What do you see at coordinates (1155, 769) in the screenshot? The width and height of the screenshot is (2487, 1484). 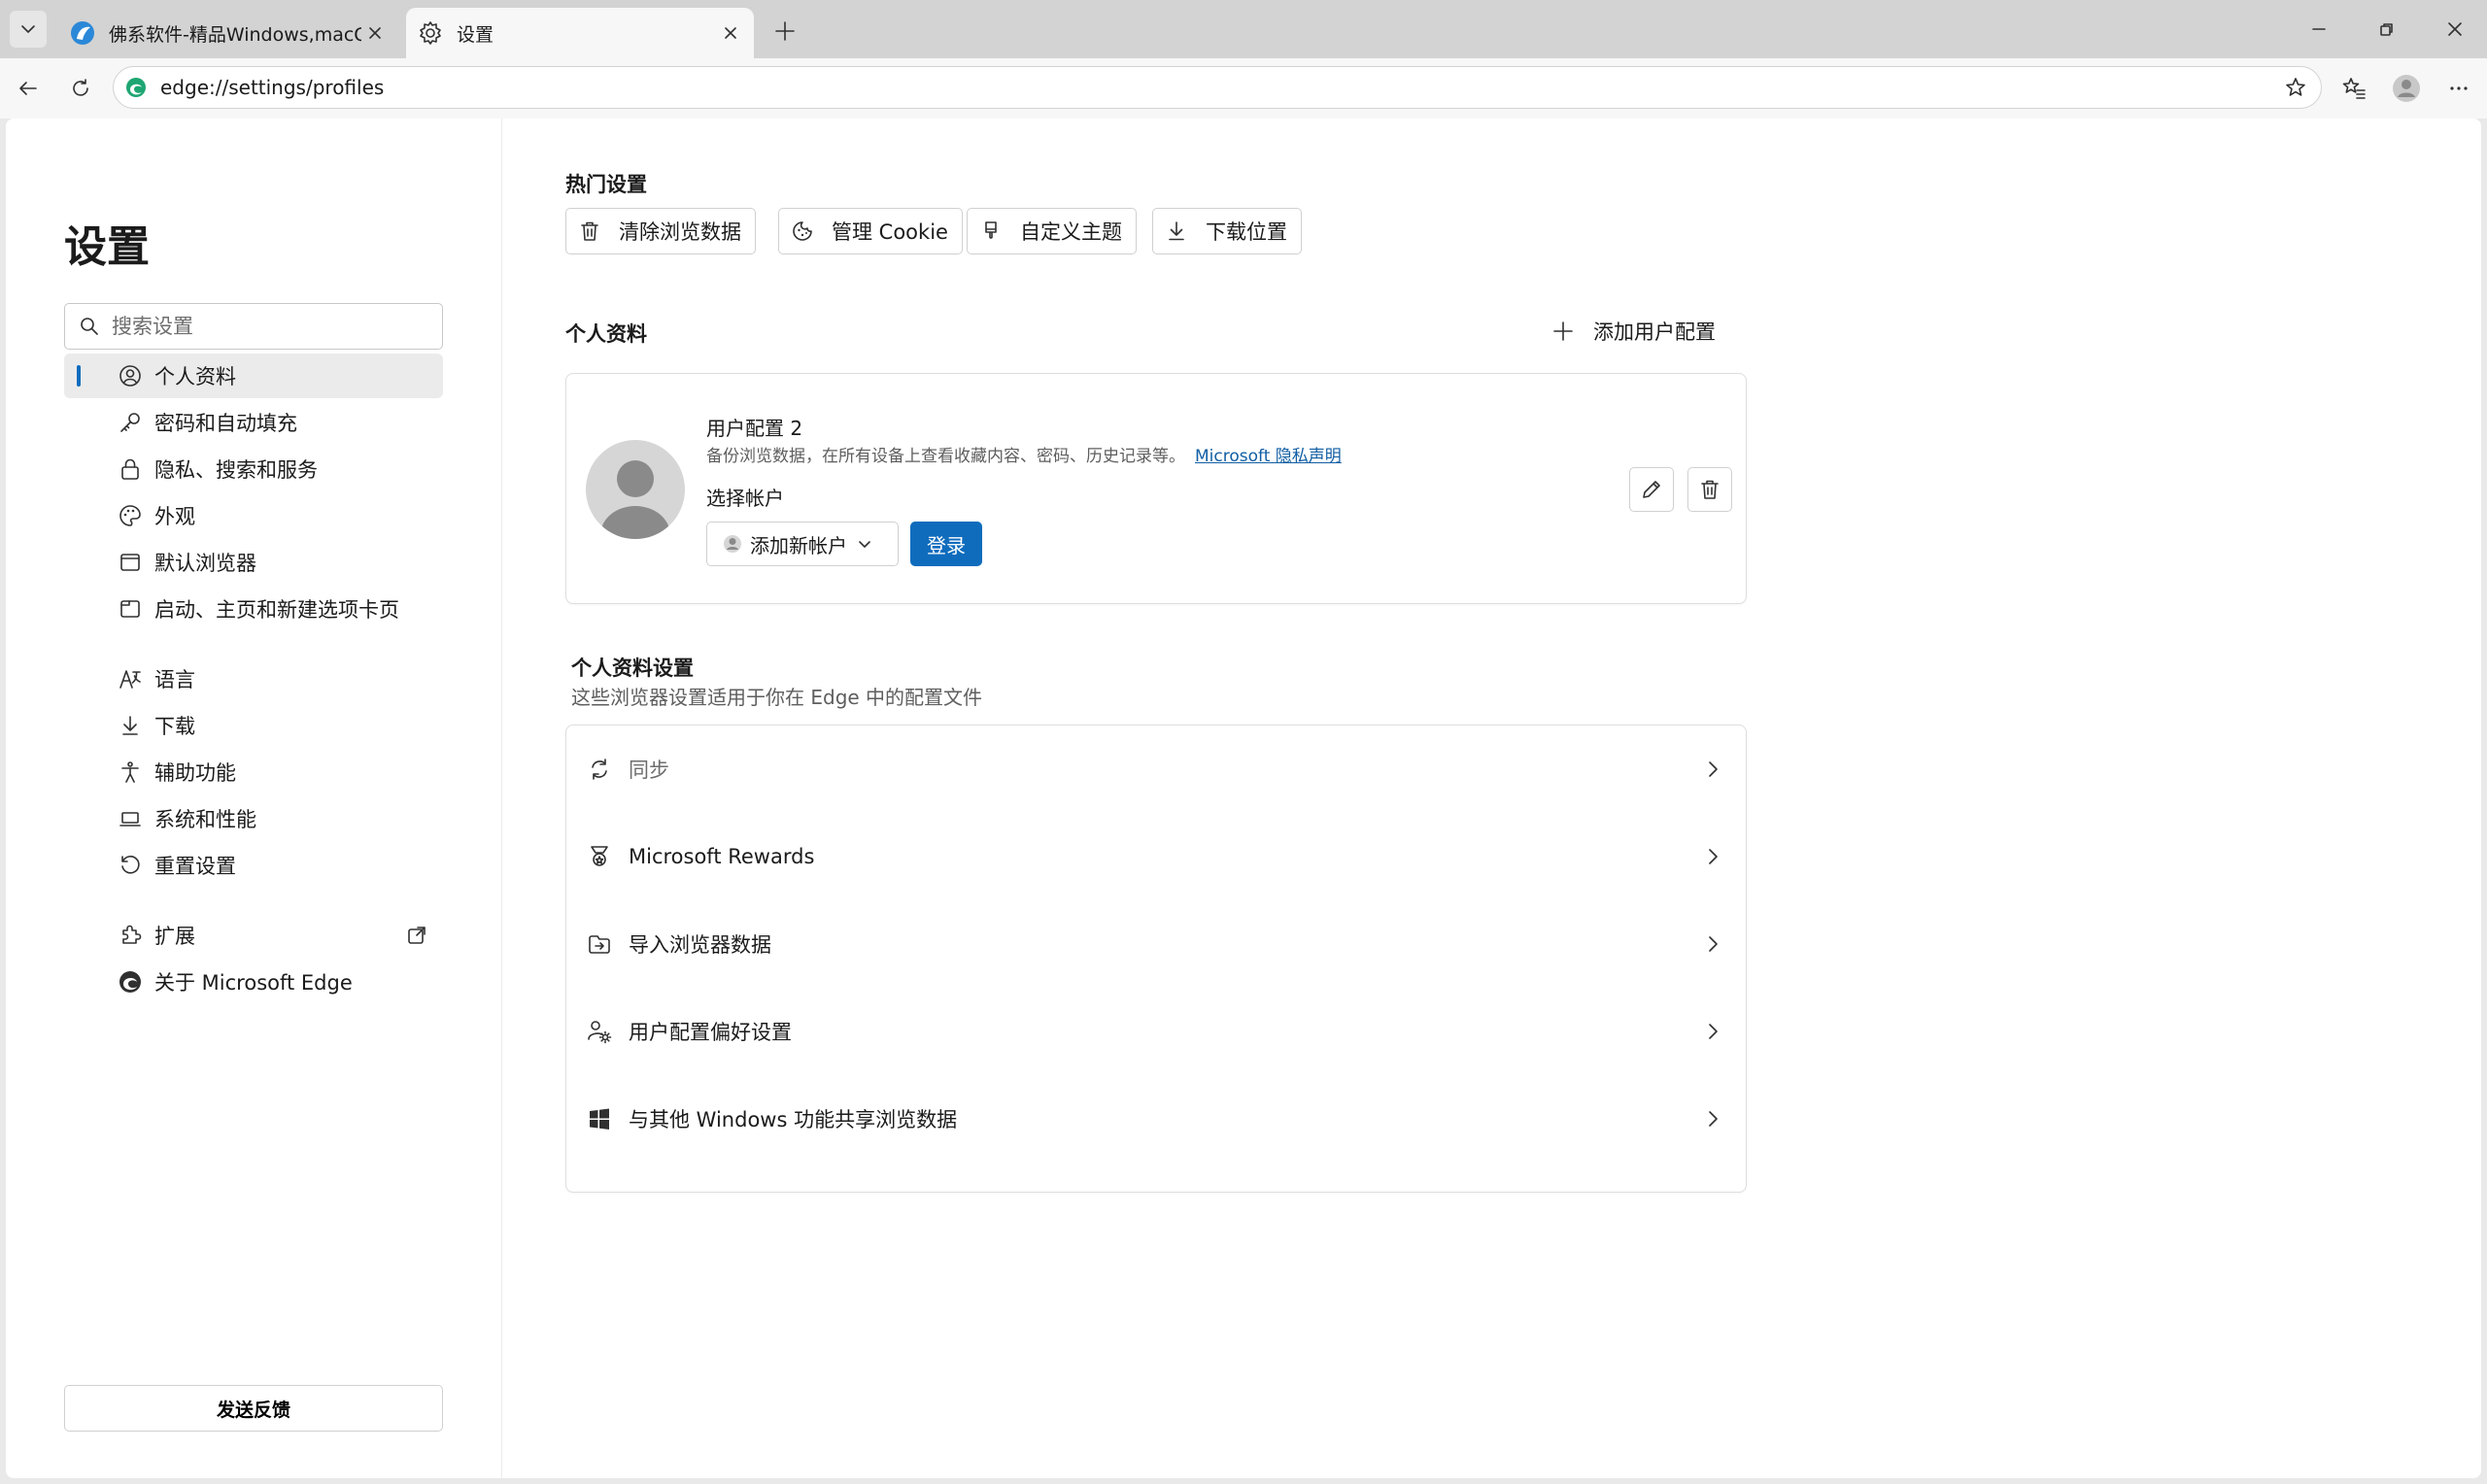 I see `settings-row-sync: 同步` at bounding box center [1155, 769].